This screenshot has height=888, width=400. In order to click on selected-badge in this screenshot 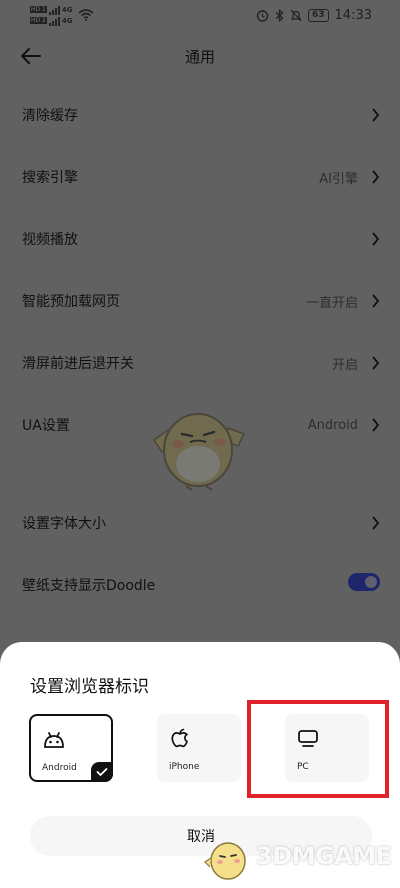, I will do `click(102, 772)`.